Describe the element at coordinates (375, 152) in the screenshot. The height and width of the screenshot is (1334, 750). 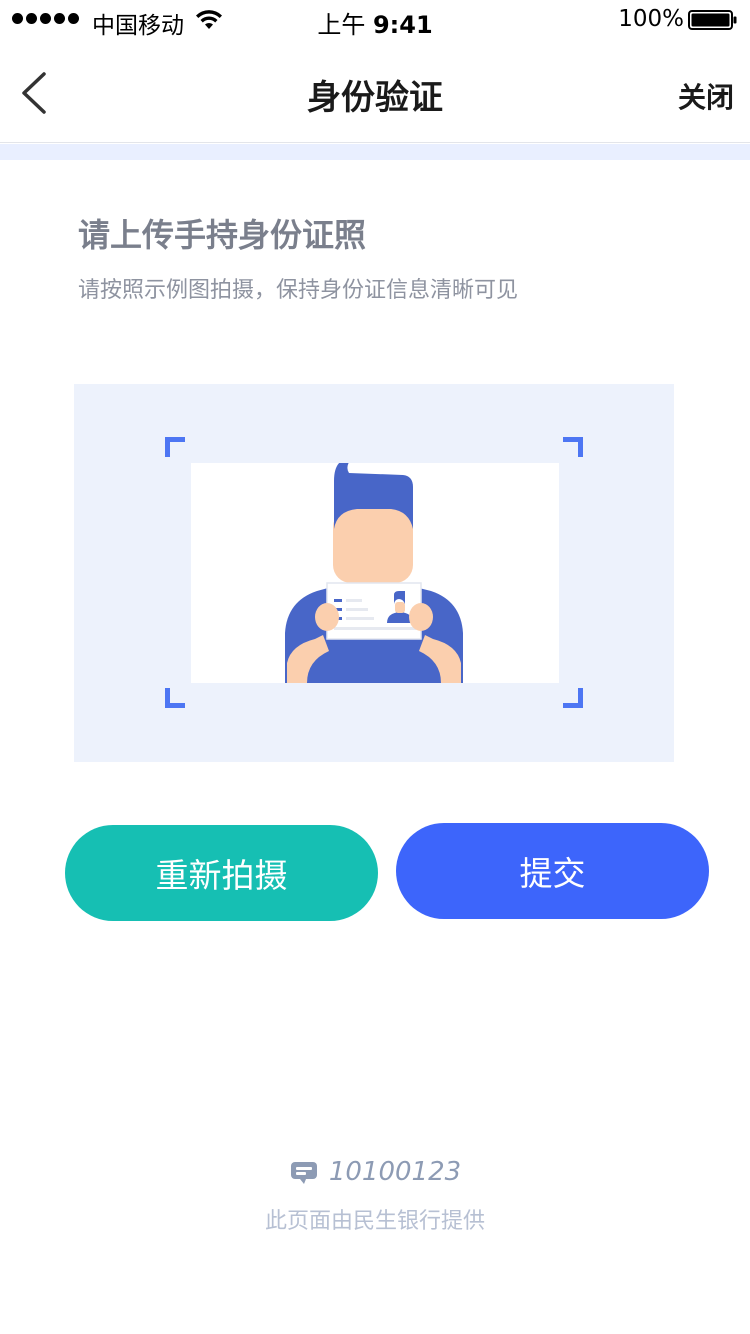
I see `header-divider-strip` at that location.